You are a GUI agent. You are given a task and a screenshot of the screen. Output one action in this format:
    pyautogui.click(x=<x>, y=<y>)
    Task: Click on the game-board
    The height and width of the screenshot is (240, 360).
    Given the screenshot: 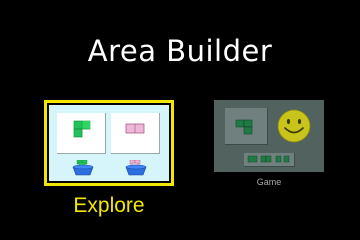 What is the action you would take?
    pyautogui.click(x=246, y=126)
    